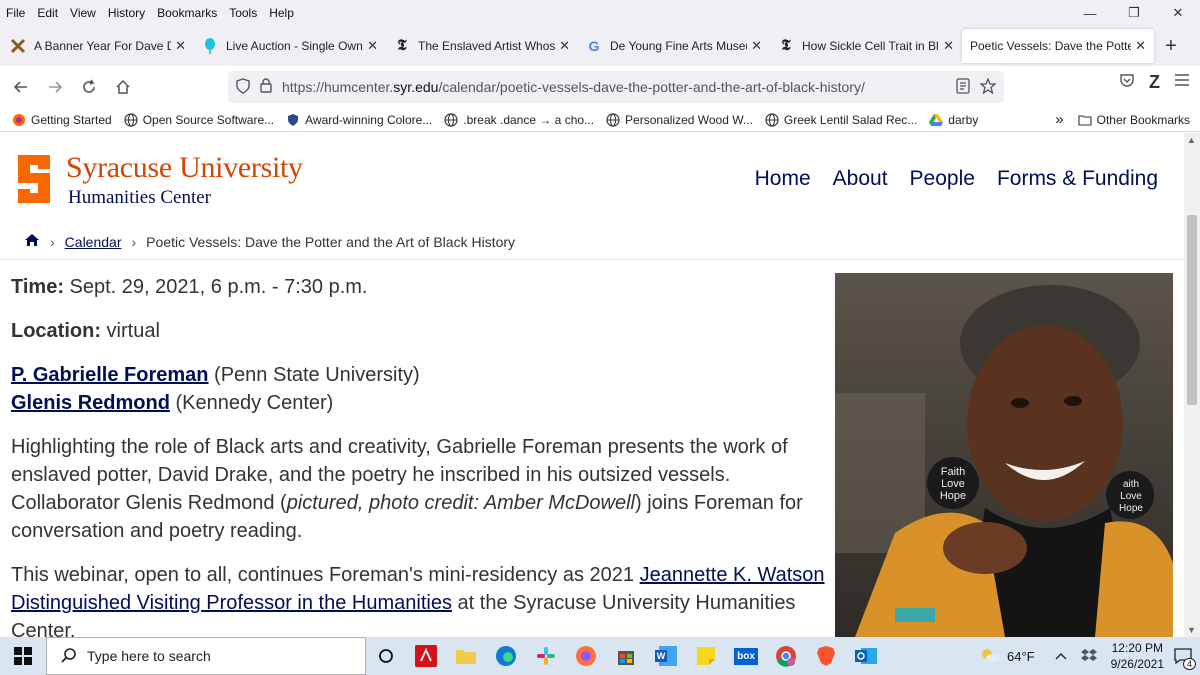  Describe the element at coordinates (1134, 13) in the screenshot. I see `restore-button: ❐` at that location.